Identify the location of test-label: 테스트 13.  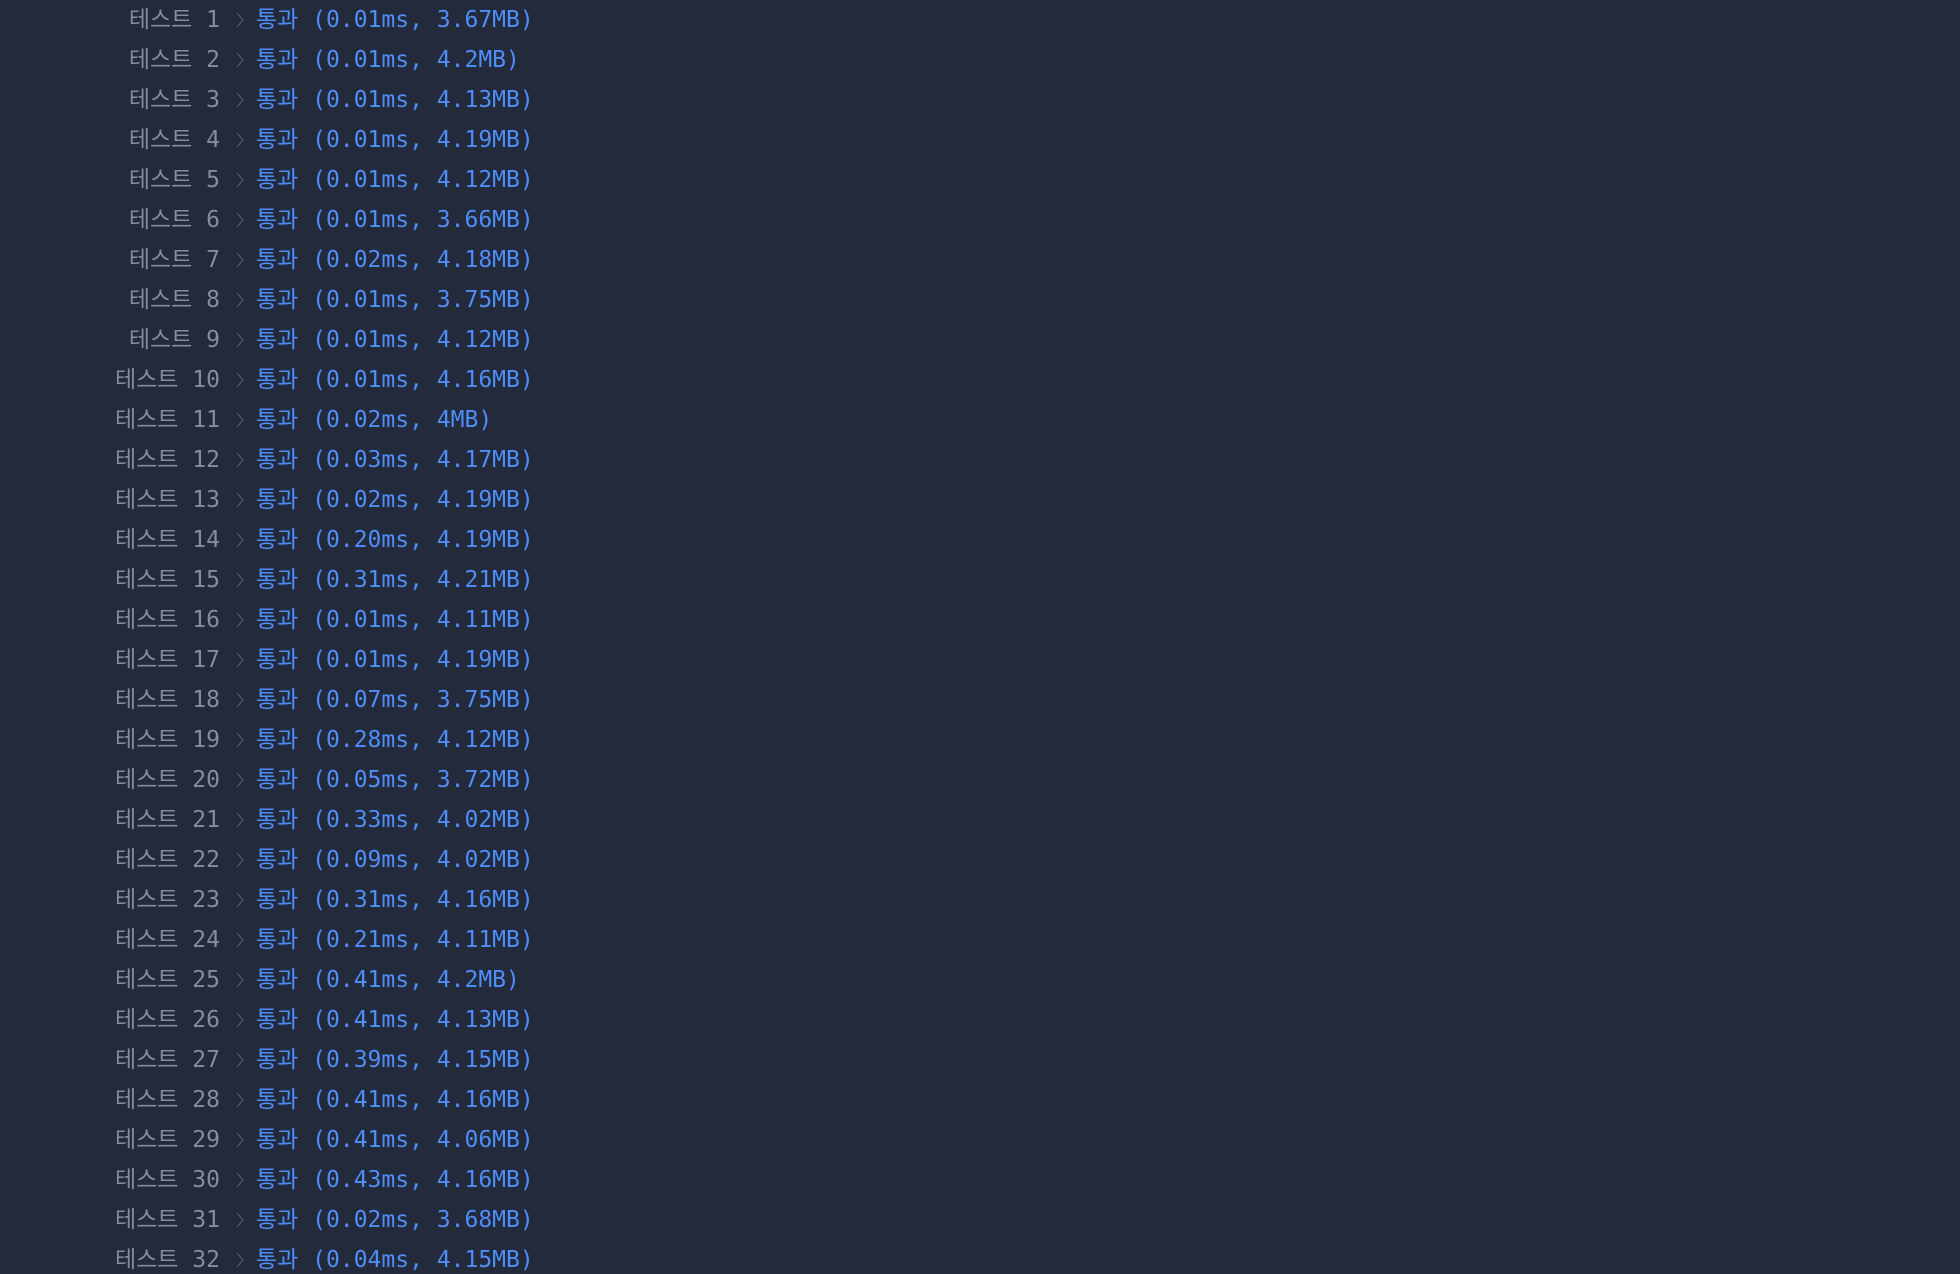
(167, 500).